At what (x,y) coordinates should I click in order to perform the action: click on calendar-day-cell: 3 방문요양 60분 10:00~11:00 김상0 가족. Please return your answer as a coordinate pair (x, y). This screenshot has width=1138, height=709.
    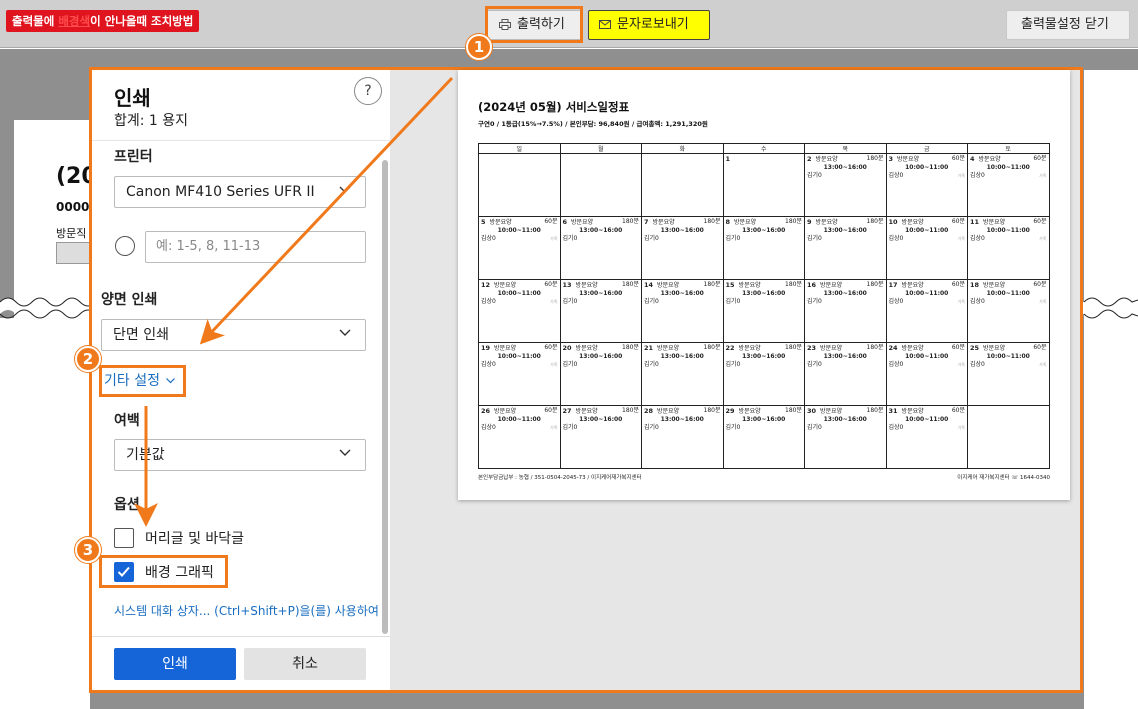
    Looking at the image, I should click on (926, 185).